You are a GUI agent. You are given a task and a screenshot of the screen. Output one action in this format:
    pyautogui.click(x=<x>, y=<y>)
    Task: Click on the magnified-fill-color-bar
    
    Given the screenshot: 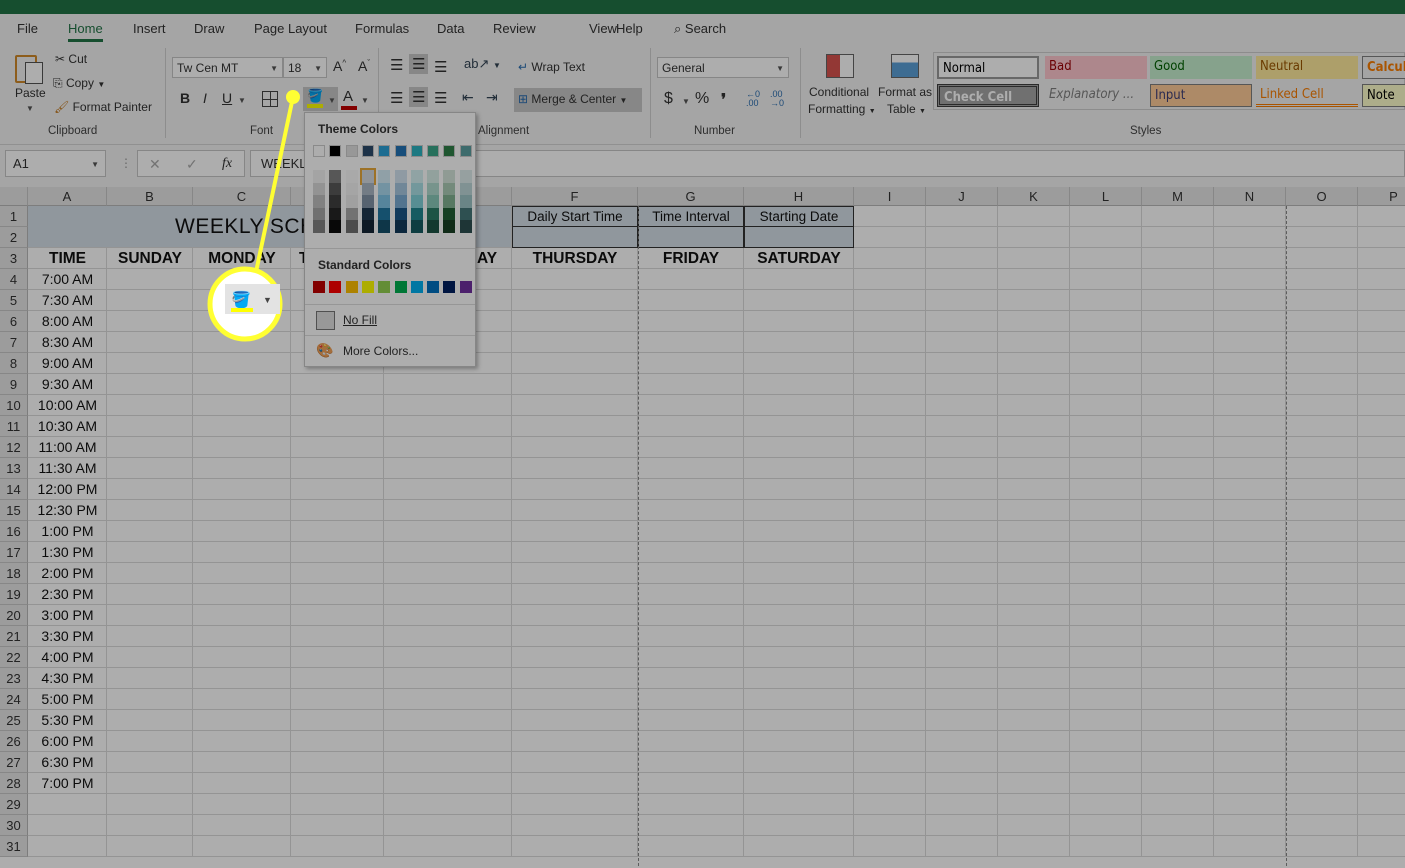 What is the action you would take?
    pyautogui.click(x=242, y=310)
    